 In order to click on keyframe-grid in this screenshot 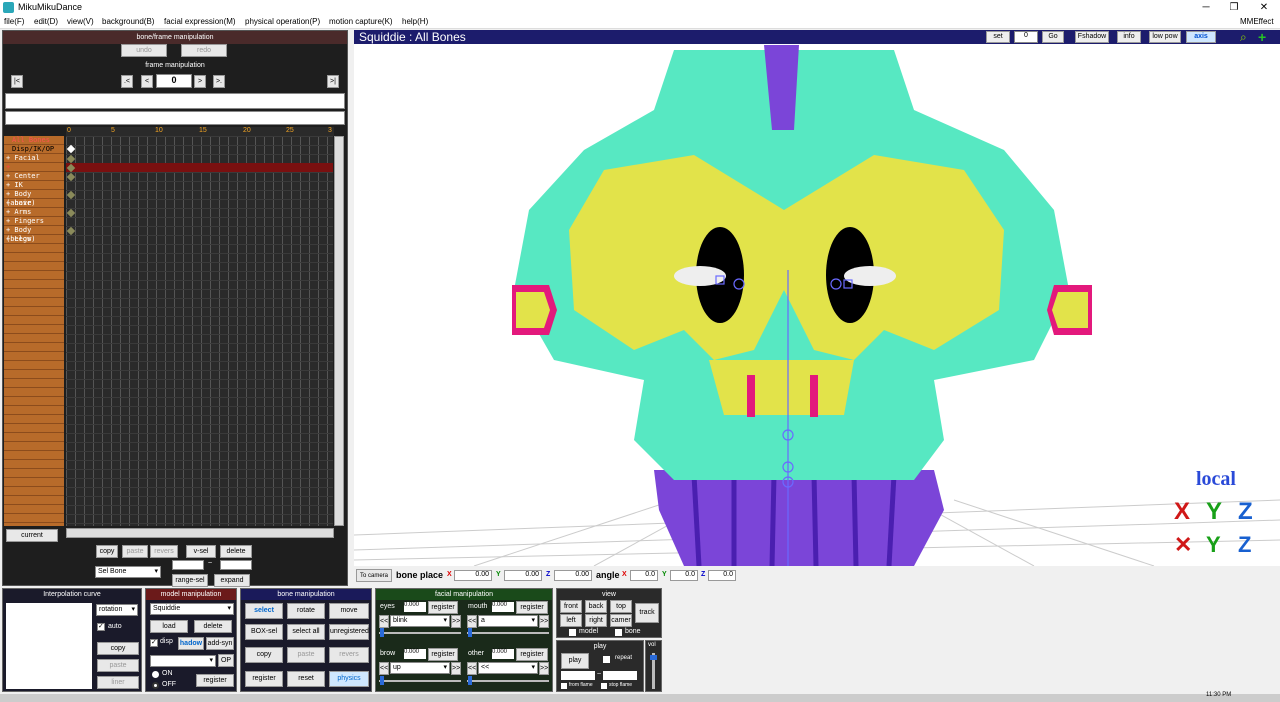, I will do `click(199, 331)`.